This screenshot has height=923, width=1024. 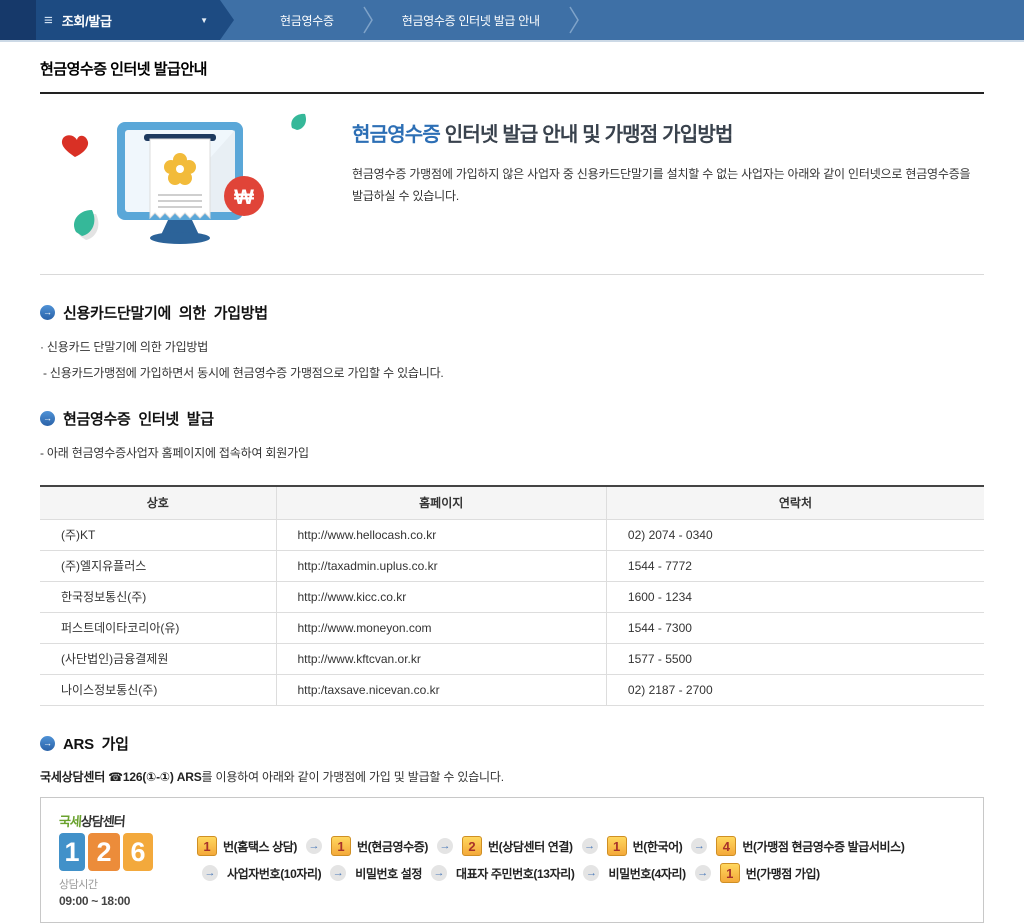 I want to click on ars-step: 4 번(가맹점 현금영수증 발급서비스), so click(x=810, y=846).